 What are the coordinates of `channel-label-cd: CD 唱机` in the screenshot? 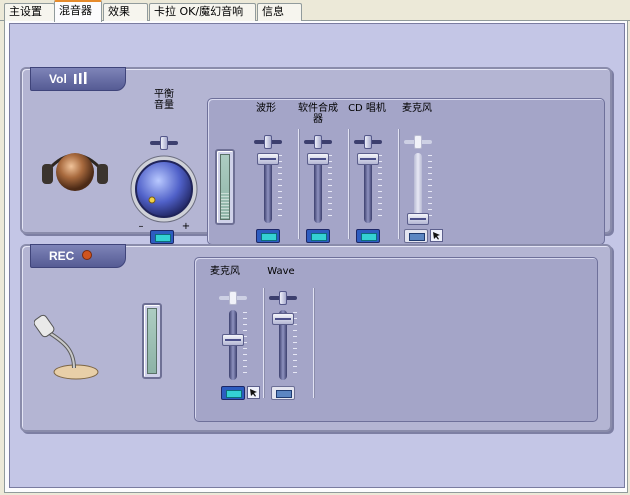 It's located at (367, 108).